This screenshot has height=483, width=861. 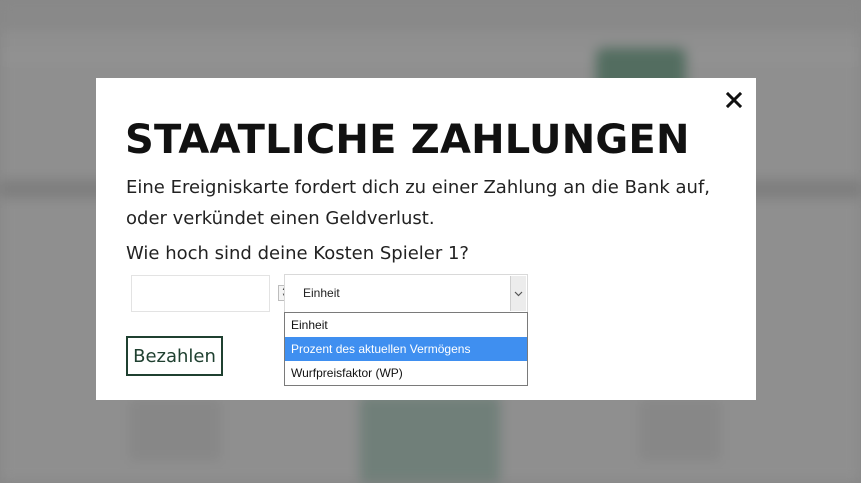 I want to click on close-icon, so click(x=734, y=100).